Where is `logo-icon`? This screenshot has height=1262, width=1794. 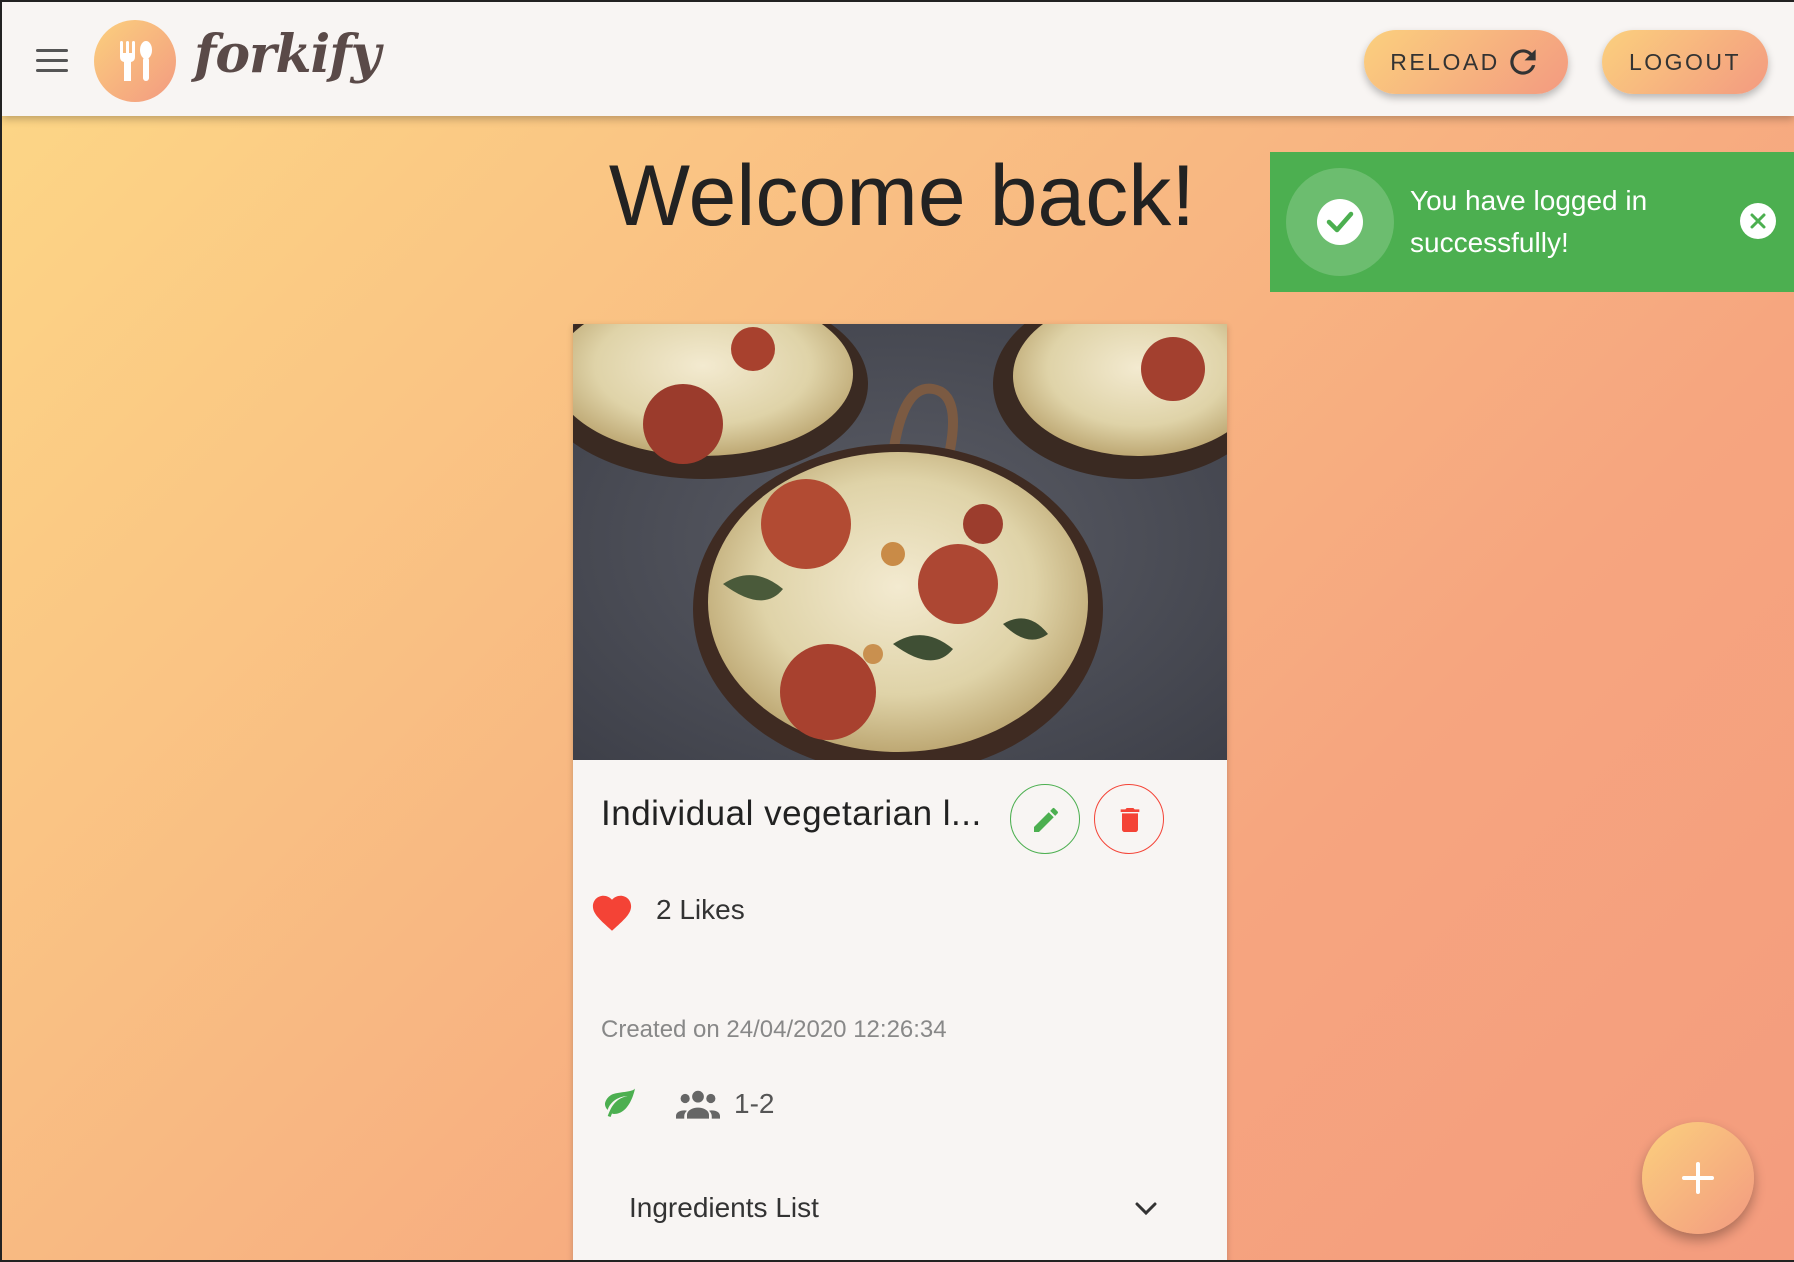
logo-icon is located at coordinates (135, 61).